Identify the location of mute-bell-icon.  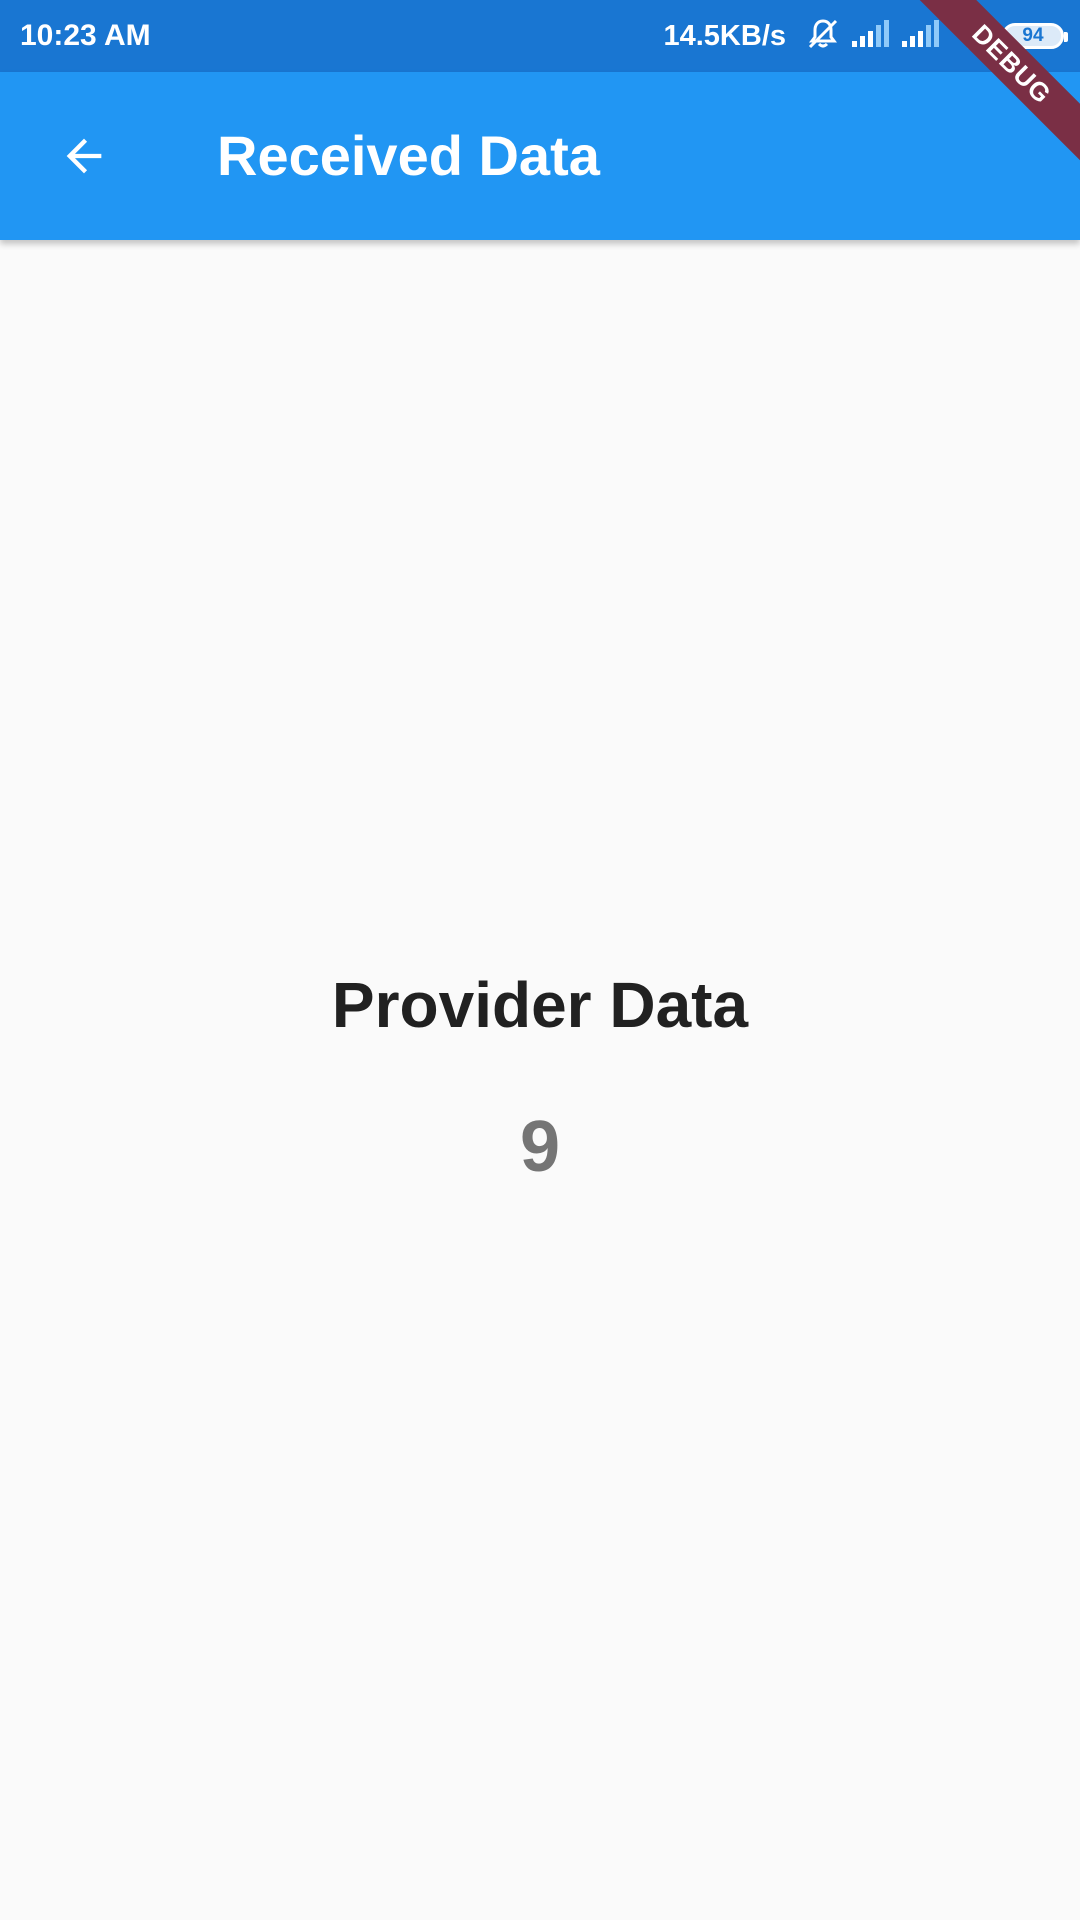
(823, 36).